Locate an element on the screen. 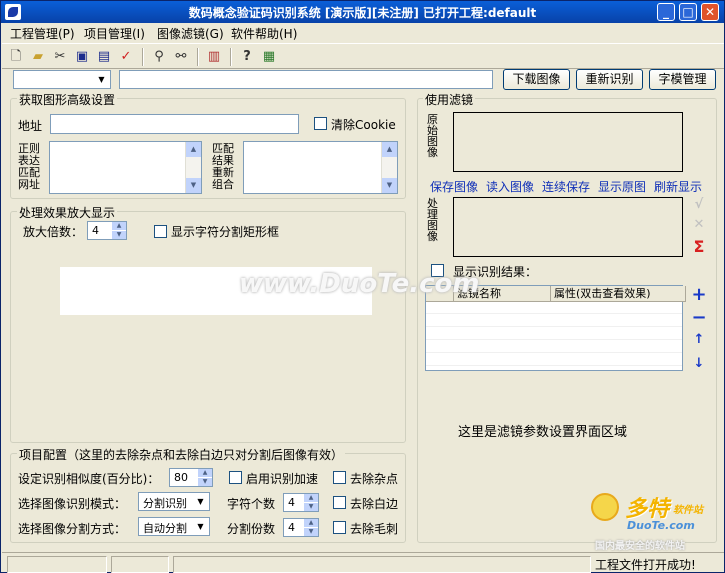 This screenshot has width=725, height=573. close-button: ✕ is located at coordinates (710, 12).